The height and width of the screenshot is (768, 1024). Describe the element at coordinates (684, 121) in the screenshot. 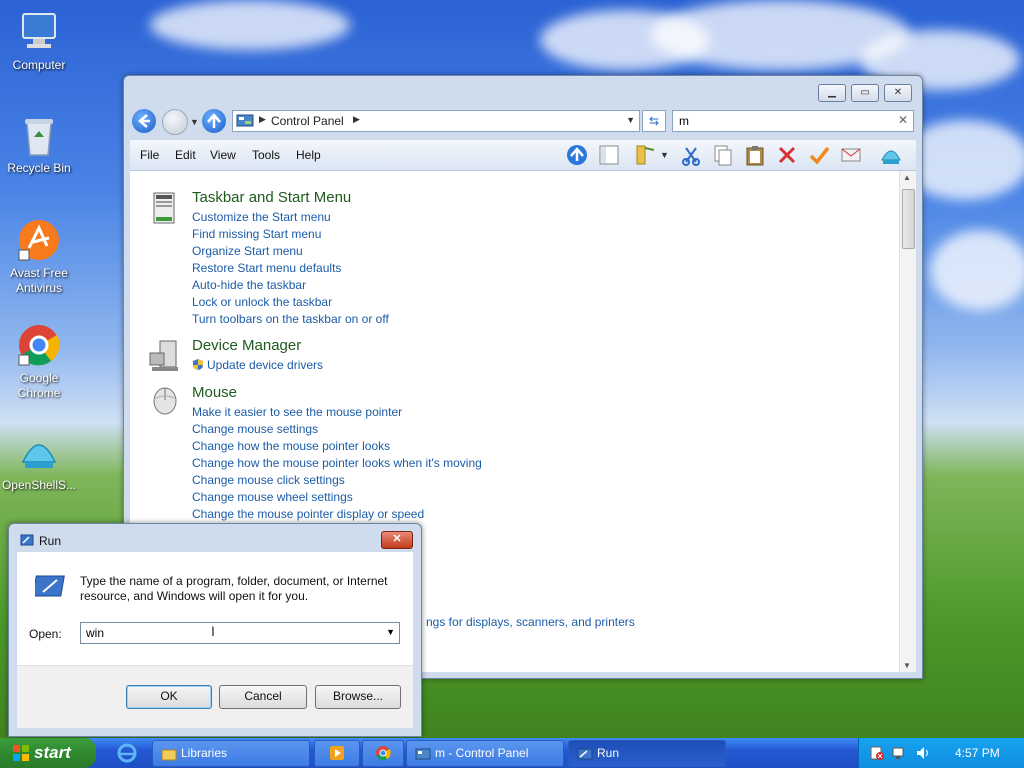

I see `search-input: m` at that location.